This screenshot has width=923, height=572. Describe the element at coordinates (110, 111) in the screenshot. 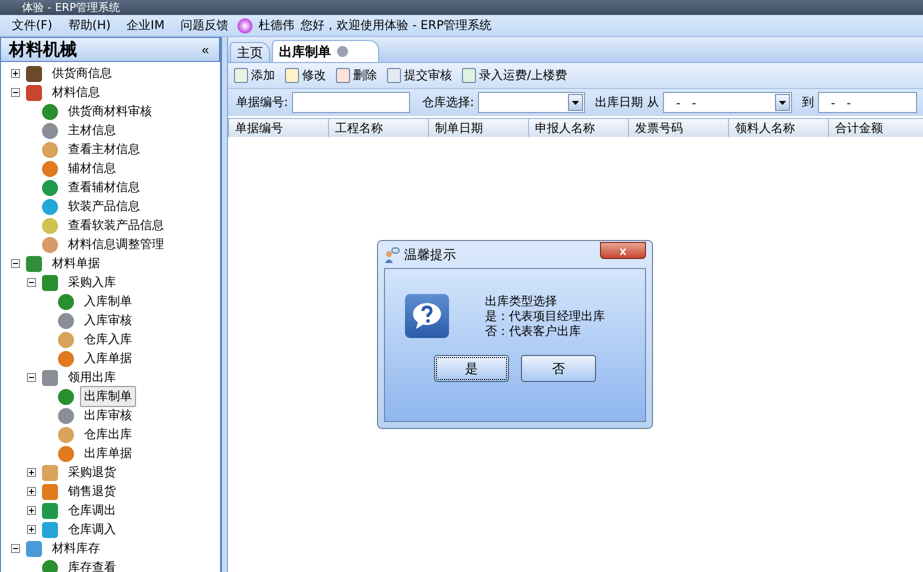

I see `tree-item: 供货商材料审核` at that location.